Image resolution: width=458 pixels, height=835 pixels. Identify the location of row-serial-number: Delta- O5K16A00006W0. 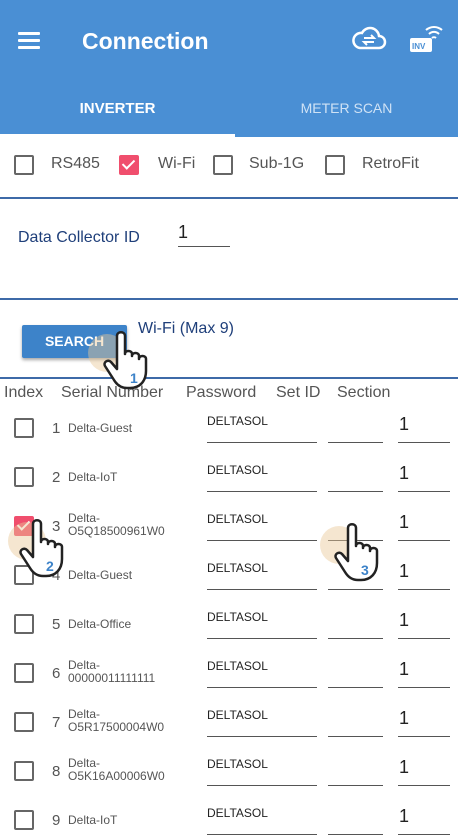
(116, 769).